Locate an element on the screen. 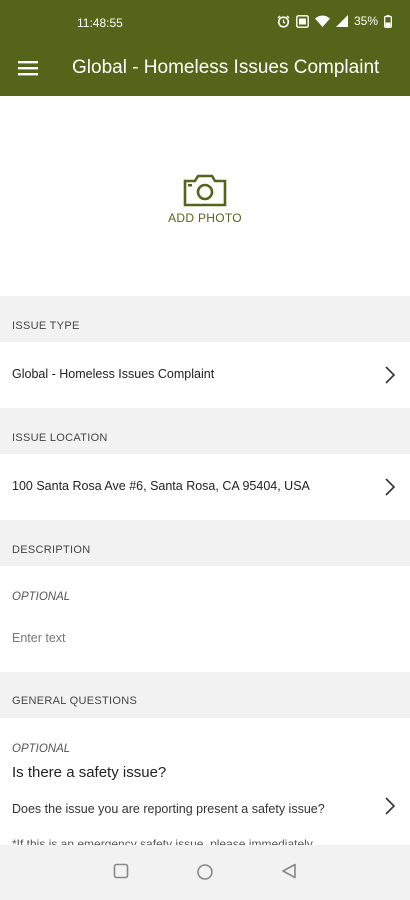  wifi-icon is located at coordinates (322, 21).